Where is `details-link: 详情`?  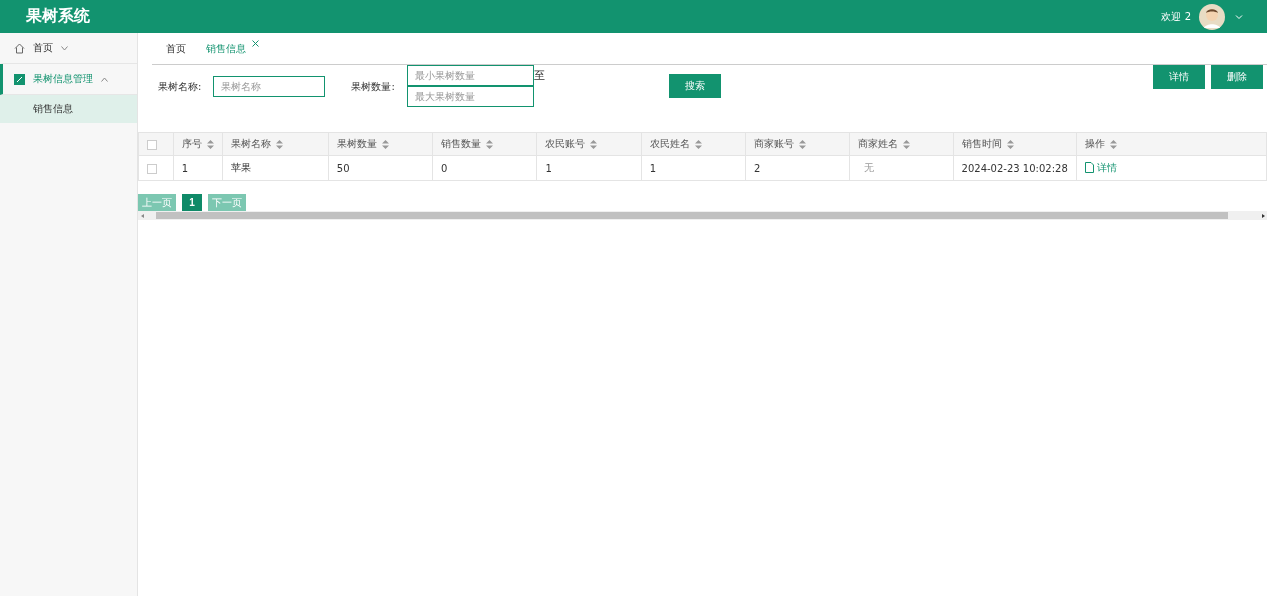 details-link: 详情 is located at coordinates (1100, 167).